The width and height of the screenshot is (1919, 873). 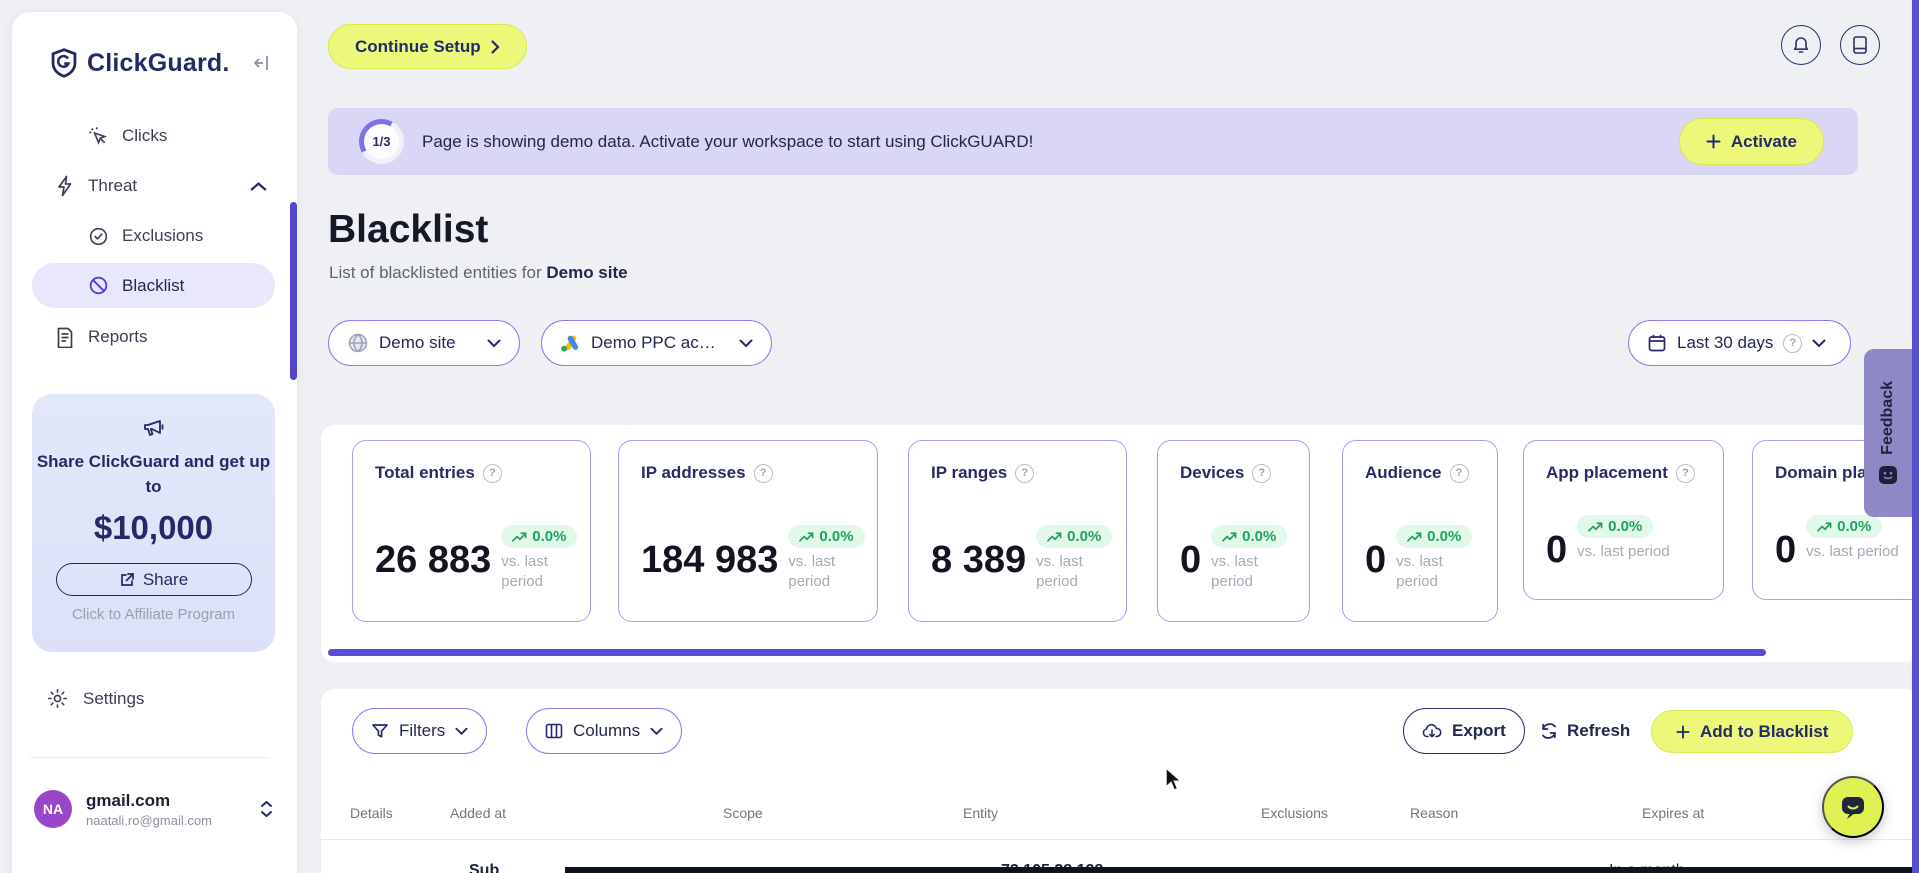 What do you see at coordinates (98, 285) in the screenshot?
I see `ban-icon` at bounding box center [98, 285].